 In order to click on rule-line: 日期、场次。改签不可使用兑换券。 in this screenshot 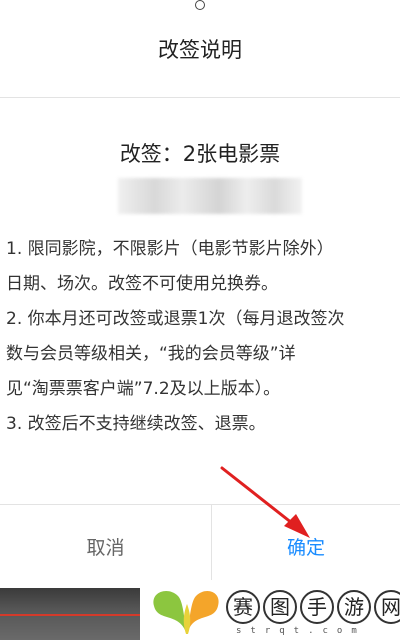, I will do `click(142, 284)`.